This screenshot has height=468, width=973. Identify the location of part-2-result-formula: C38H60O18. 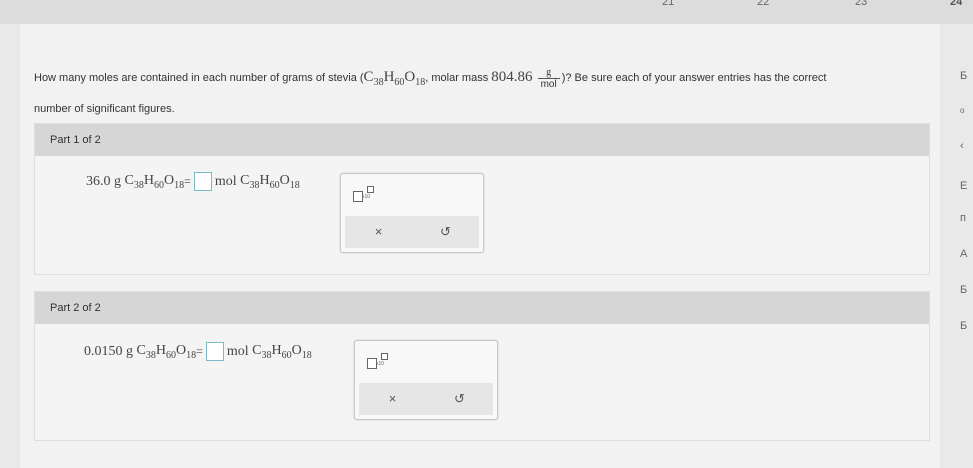
(282, 351).